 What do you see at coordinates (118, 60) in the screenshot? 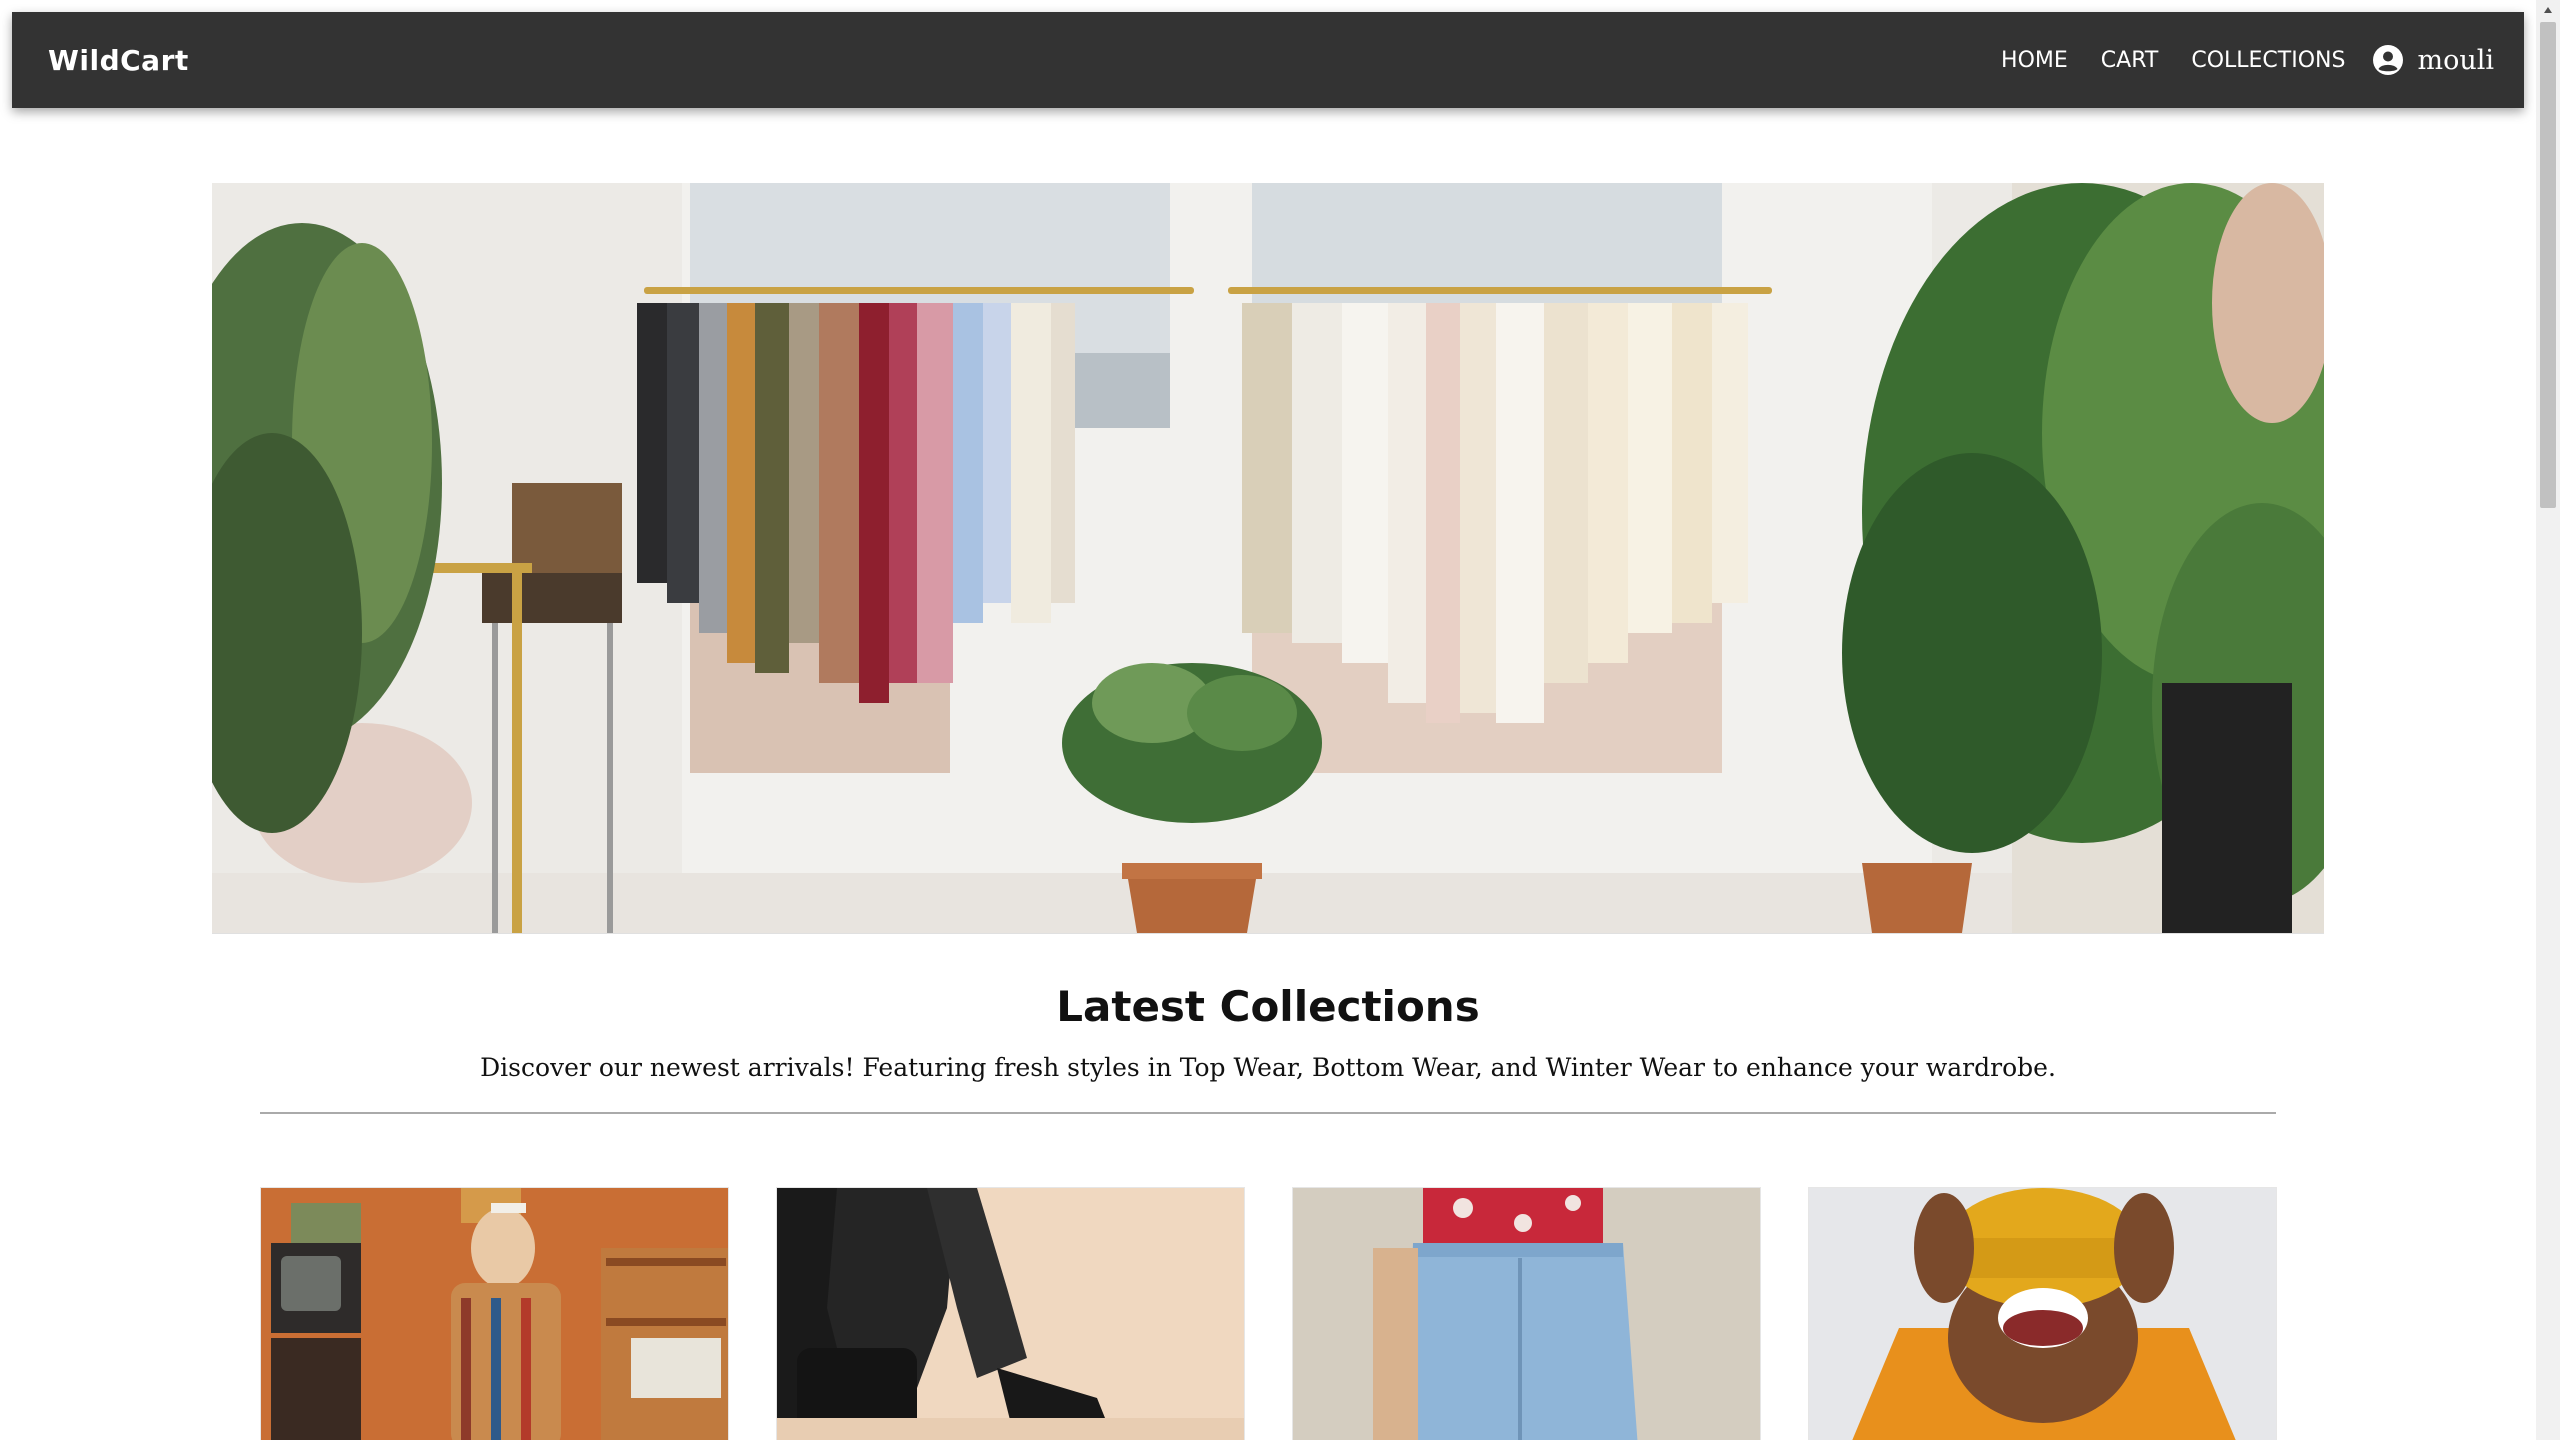
I see `brand-logo: WildCart` at bounding box center [118, 60].